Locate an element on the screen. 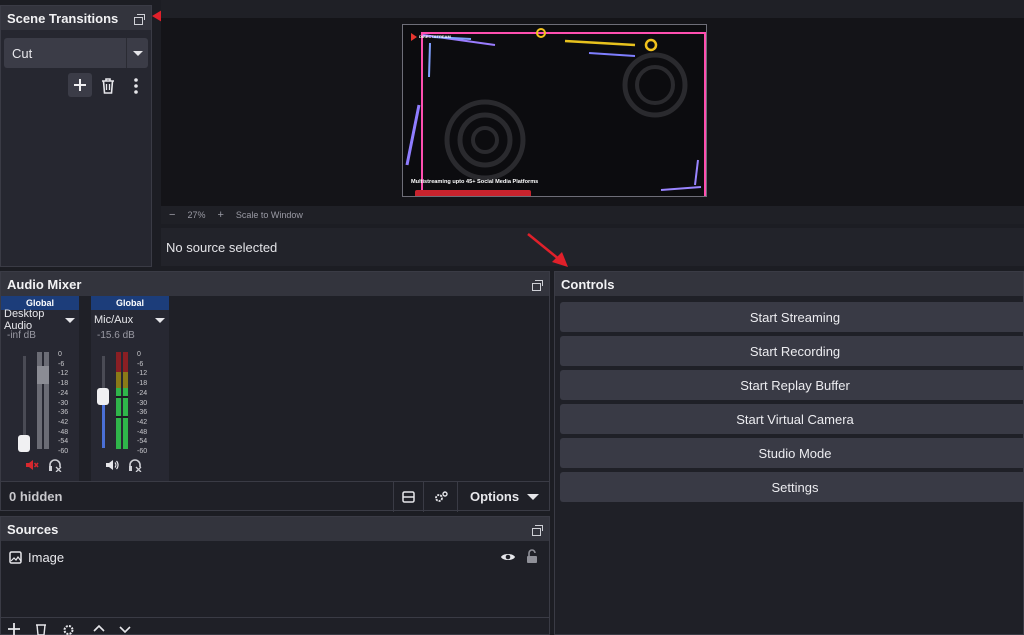 The height and width of the screenshot is (635, 1024). channel-name-menu: Desktop Audio is located at coordinates (40, 320).